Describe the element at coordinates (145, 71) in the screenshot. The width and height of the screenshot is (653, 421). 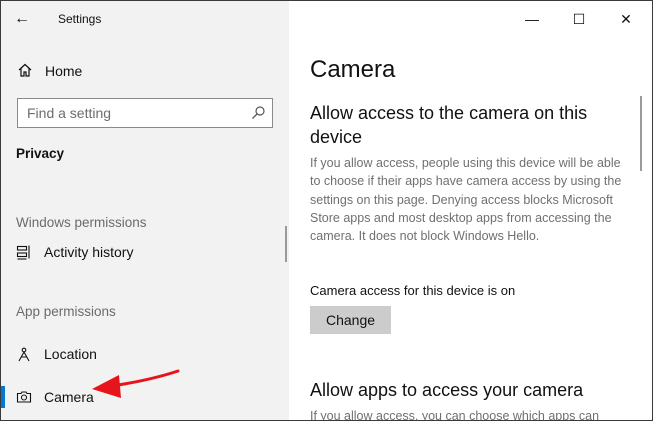
I see `sidebar-item-home: Home` at that location.